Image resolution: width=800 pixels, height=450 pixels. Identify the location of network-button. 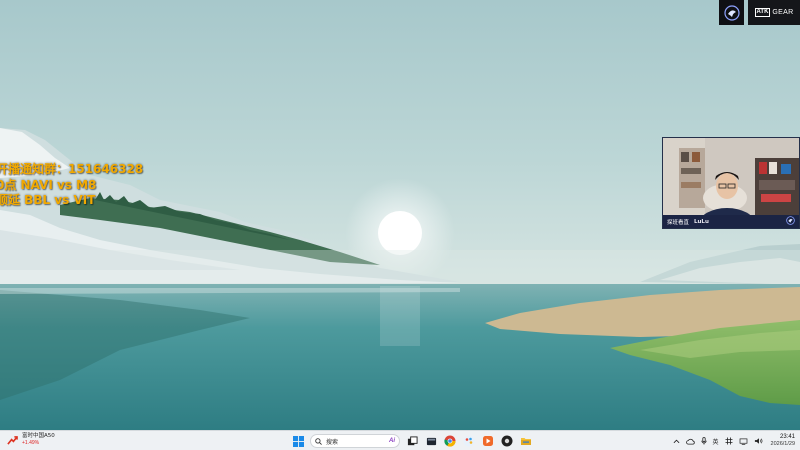
(743, 441).